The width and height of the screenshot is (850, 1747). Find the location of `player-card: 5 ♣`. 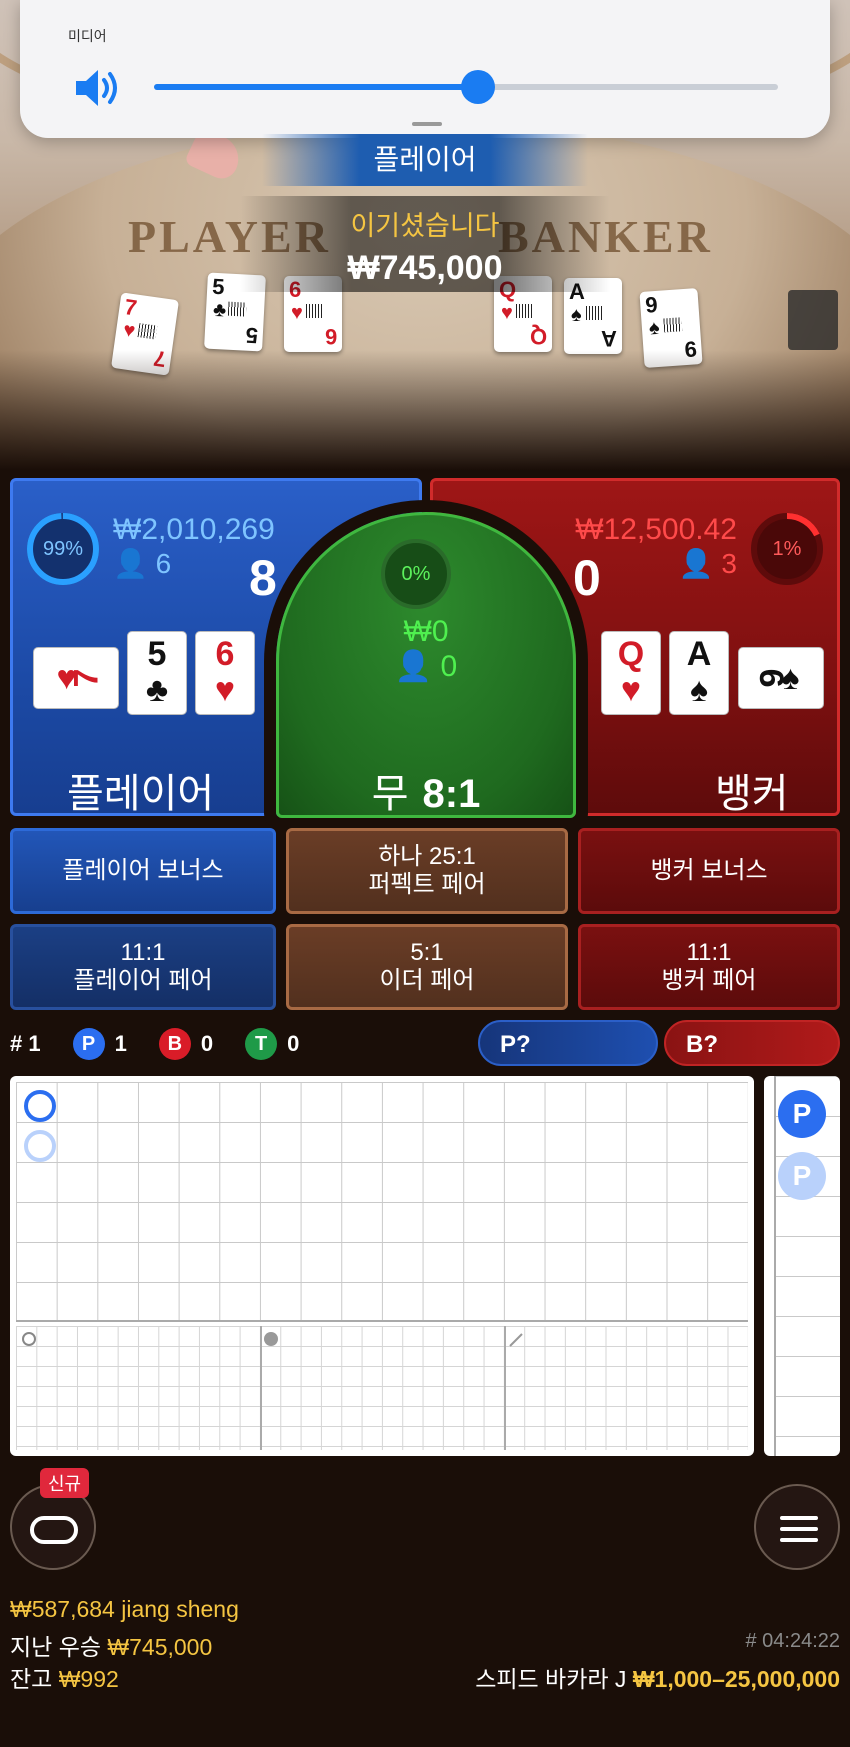

player-card: 5 ♣ is located at coordinates (157, 673).